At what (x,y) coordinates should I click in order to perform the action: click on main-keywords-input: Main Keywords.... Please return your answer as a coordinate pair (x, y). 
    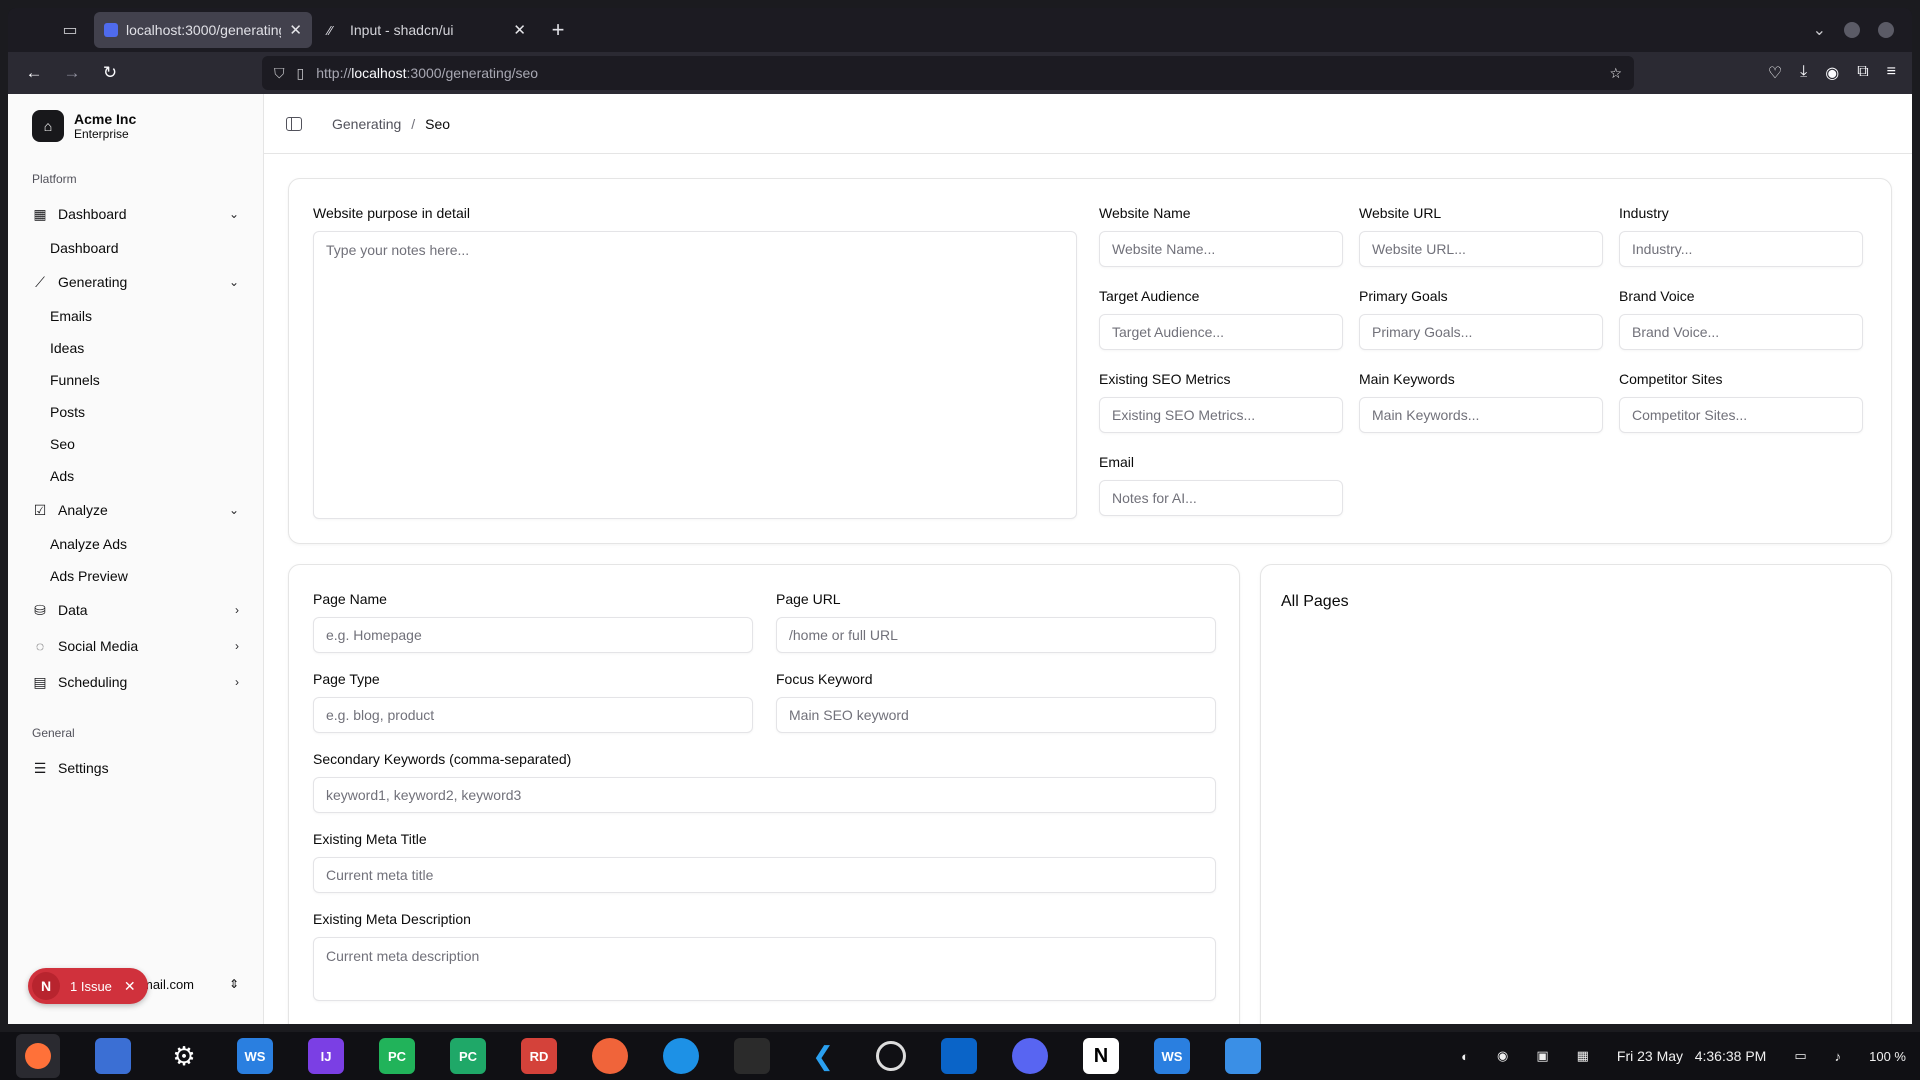
    Looking at the image, I should click on (1481, 415).